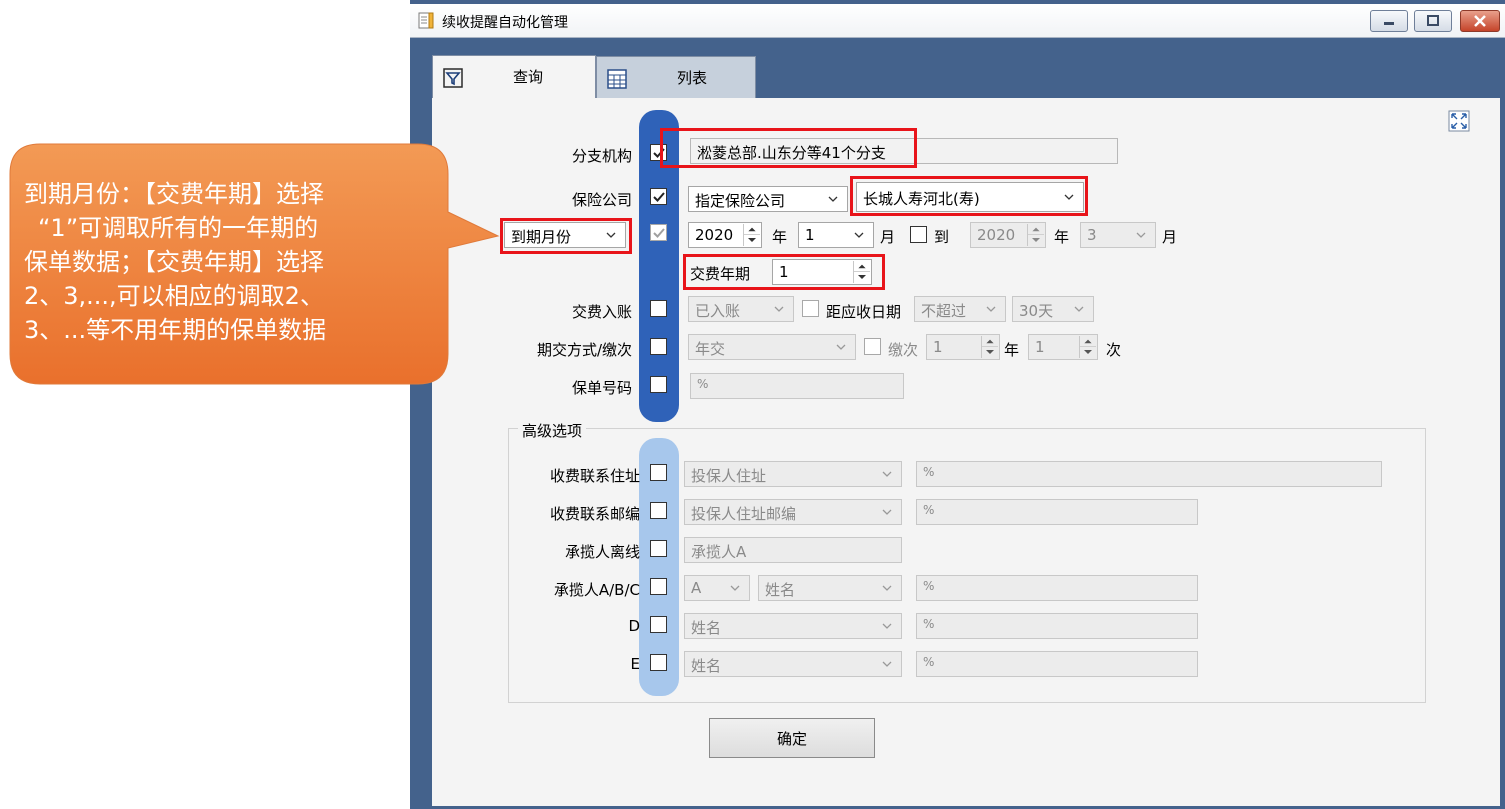 This screenshot has width=1505, height=809. I want to click on adv-address-select: 投保人住址, so click(793, 474).